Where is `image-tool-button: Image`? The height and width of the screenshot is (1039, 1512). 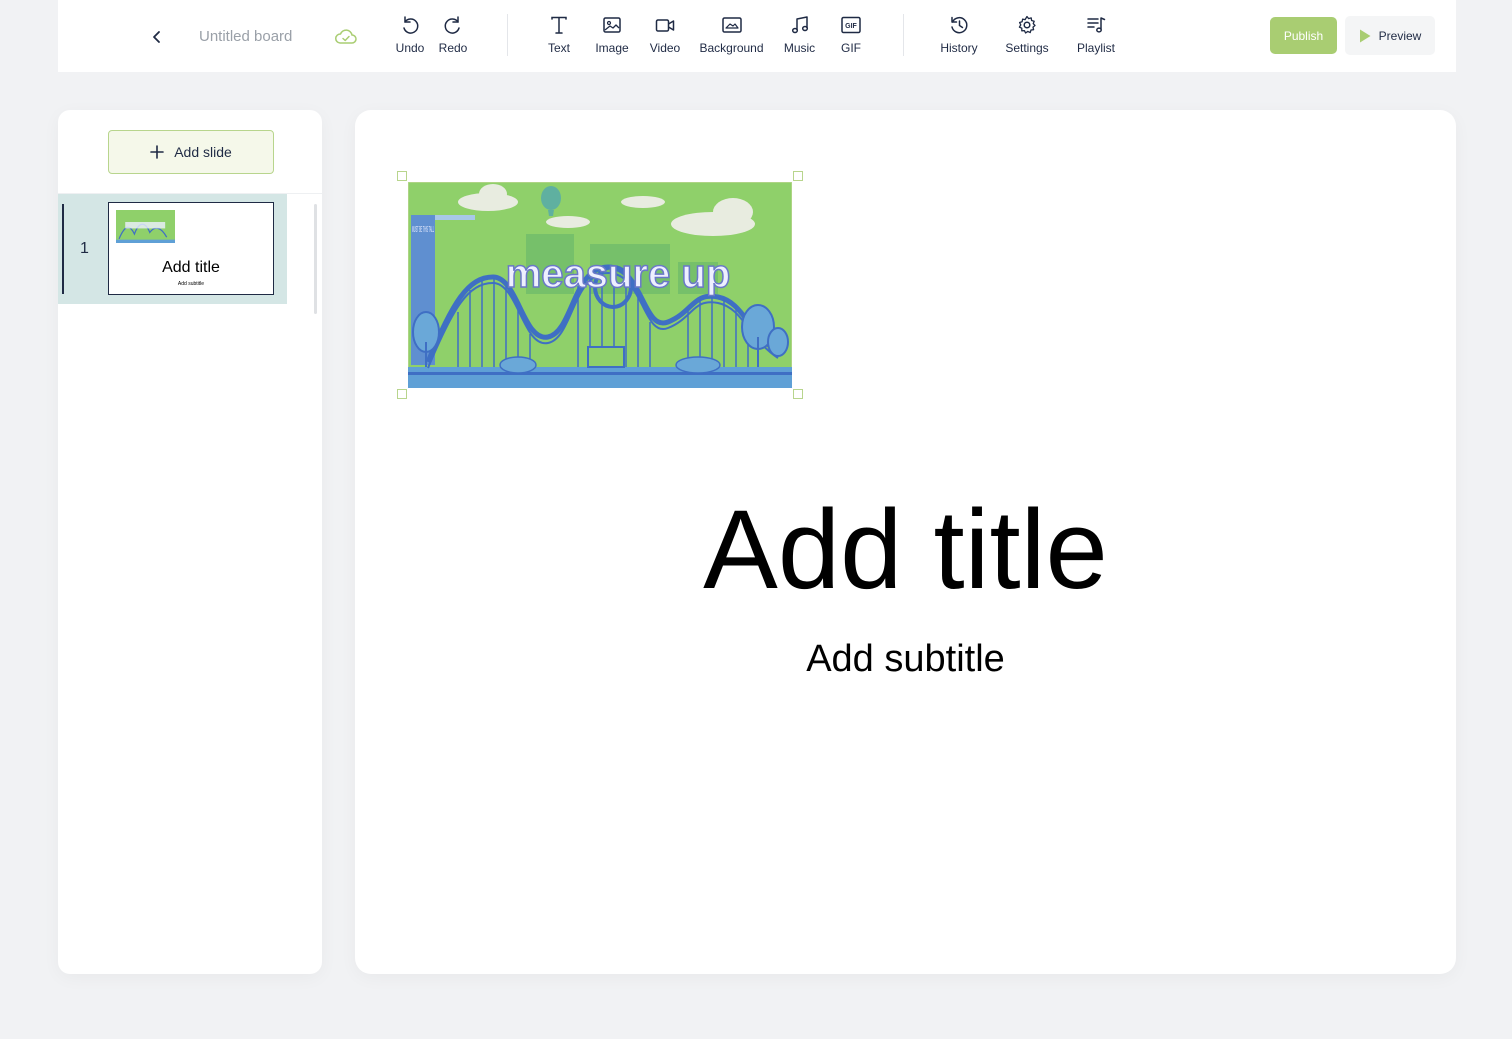 image-tool-button: Image is located at coordinates (612, 37).